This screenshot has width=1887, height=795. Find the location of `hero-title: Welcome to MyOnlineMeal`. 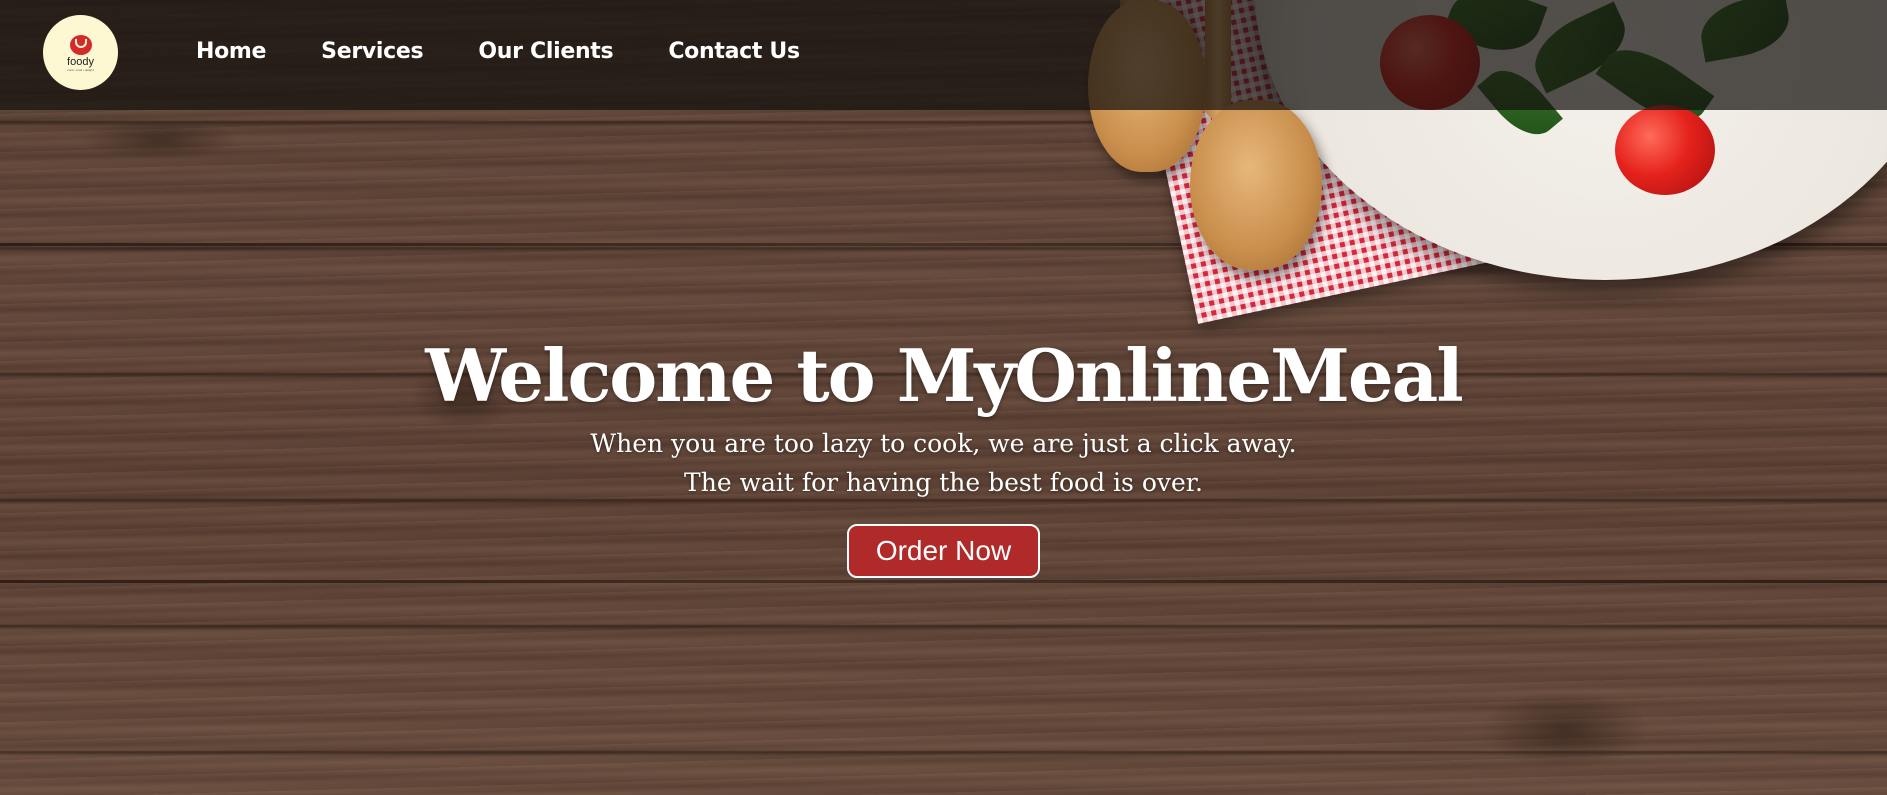

hero-title: Welcome to MyOnlineMeal is located at coordinates (944, 375).